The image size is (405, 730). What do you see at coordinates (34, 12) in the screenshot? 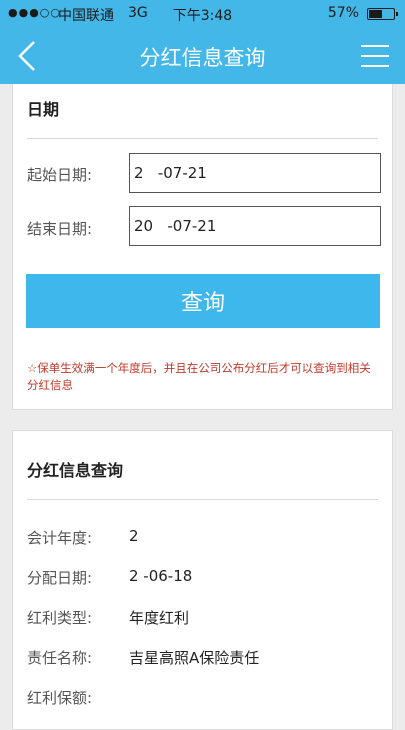
I see `signal-strength-icon: ●●●○○` at bounding box center [34, 12].